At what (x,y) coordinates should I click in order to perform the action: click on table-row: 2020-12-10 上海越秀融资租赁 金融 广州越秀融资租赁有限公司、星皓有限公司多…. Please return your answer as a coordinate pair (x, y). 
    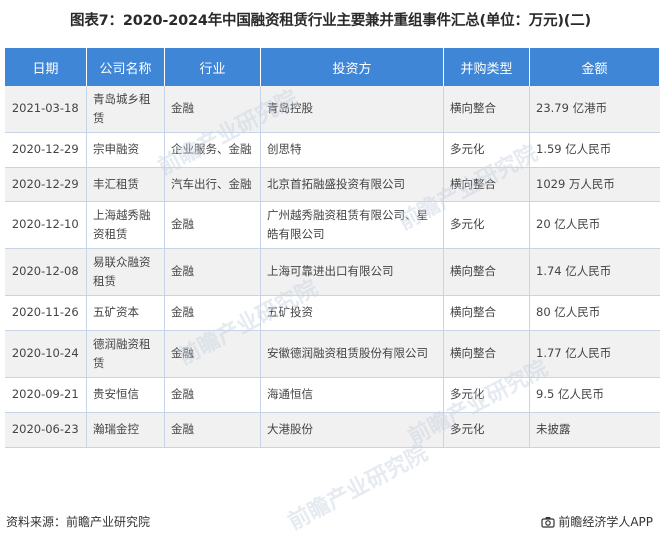
    Looking at the image, I should click on (332, 225).